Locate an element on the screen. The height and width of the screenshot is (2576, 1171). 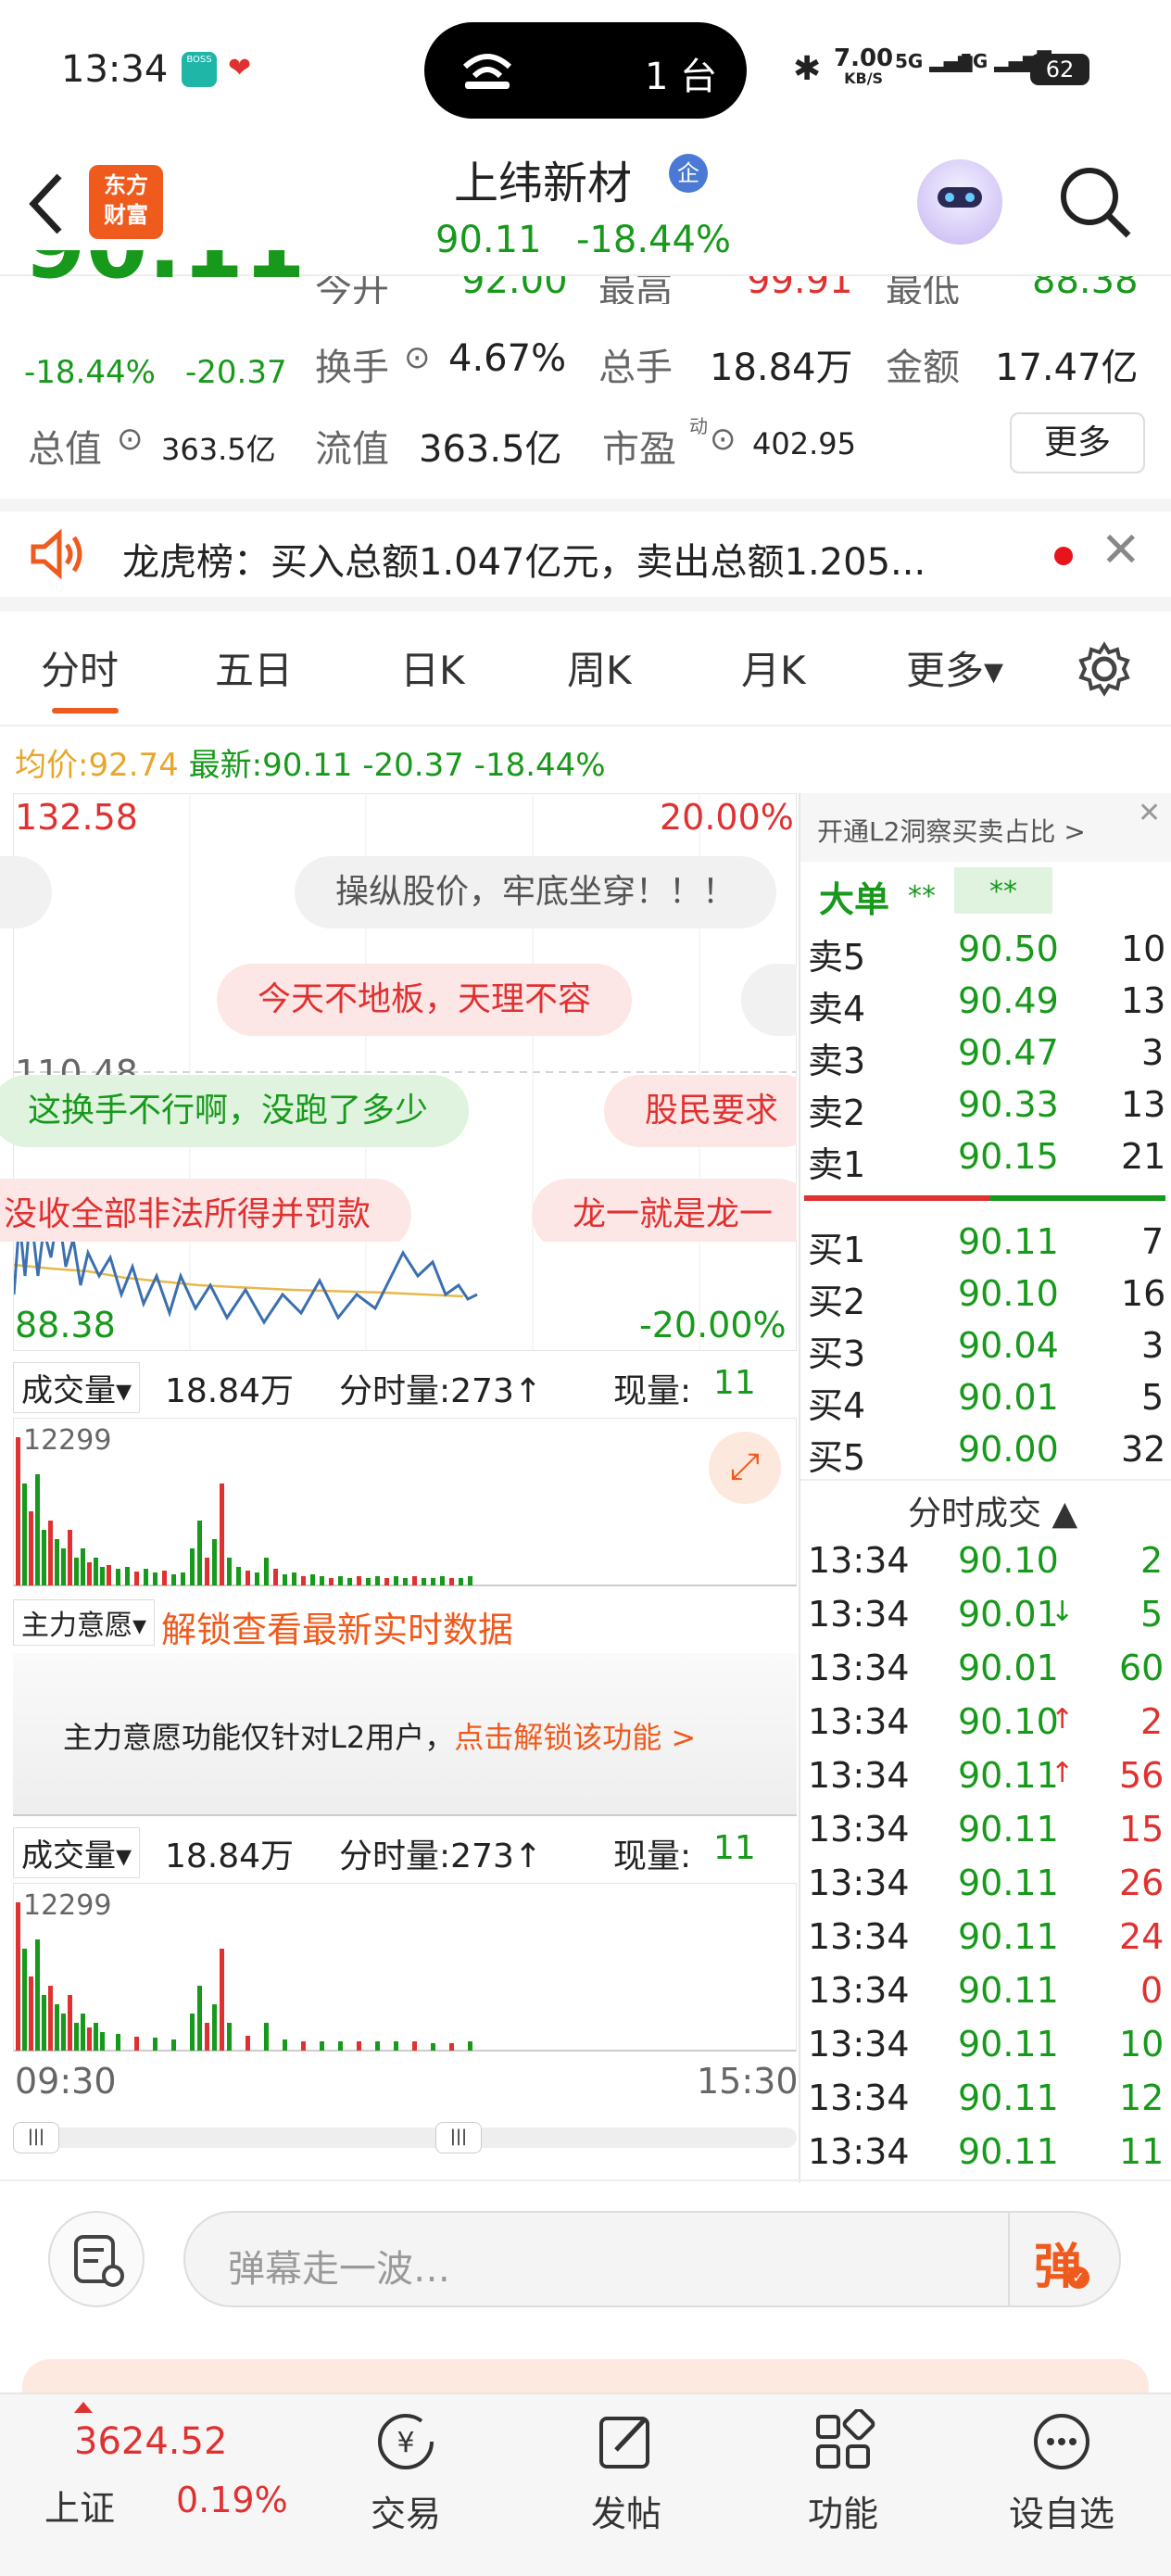
top-price-label: 132.58 is located at coordinates (77, 817).